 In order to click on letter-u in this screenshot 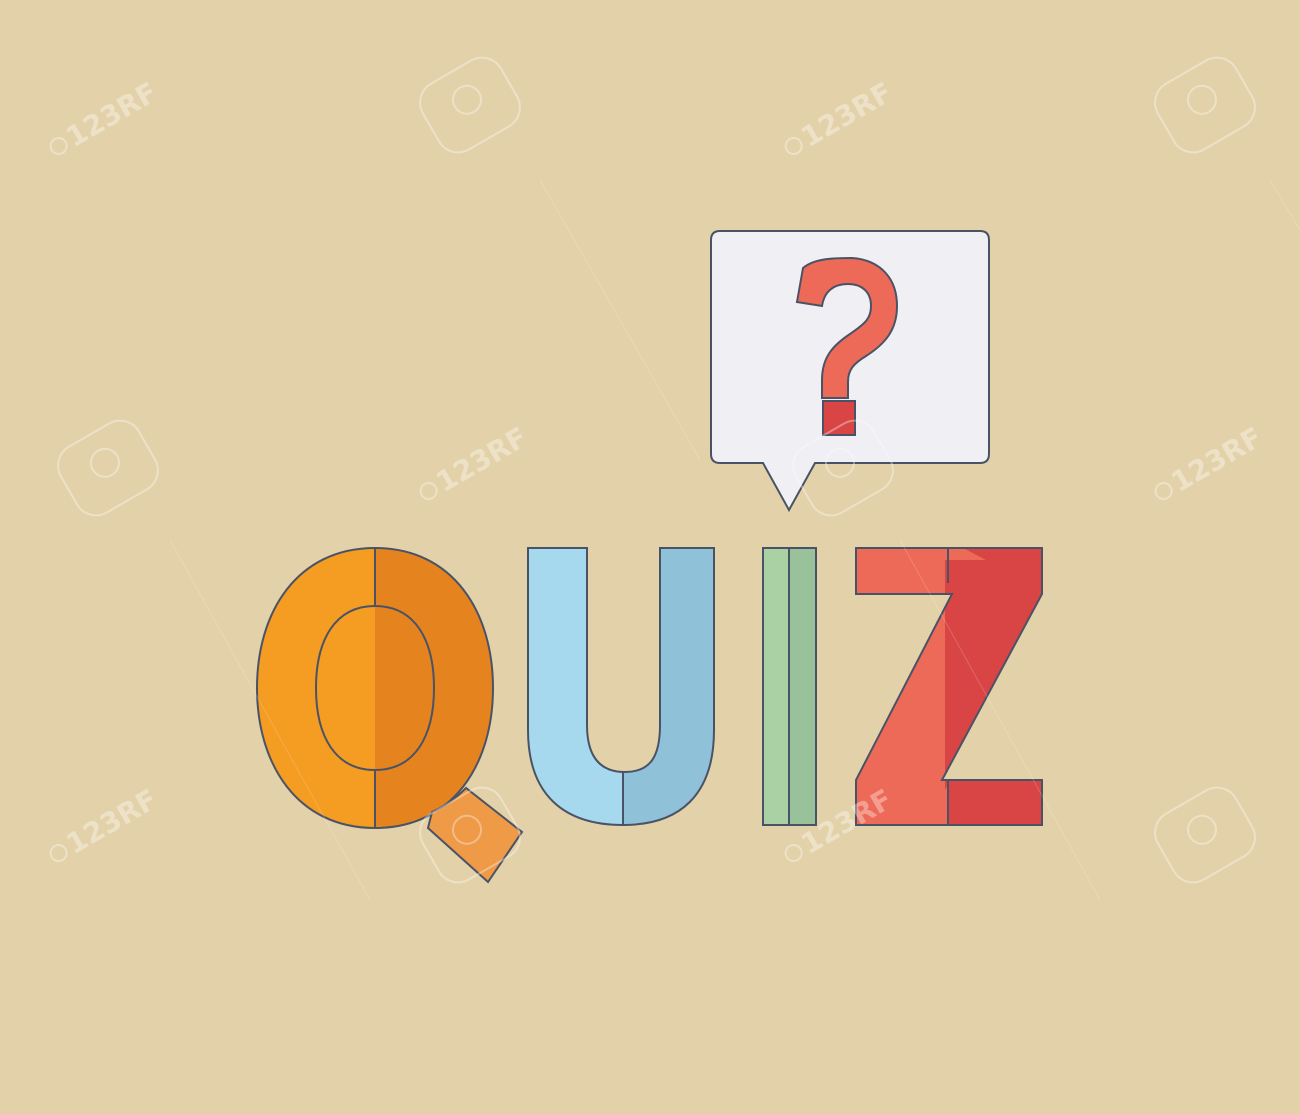, I will do `click(621, 687)`.